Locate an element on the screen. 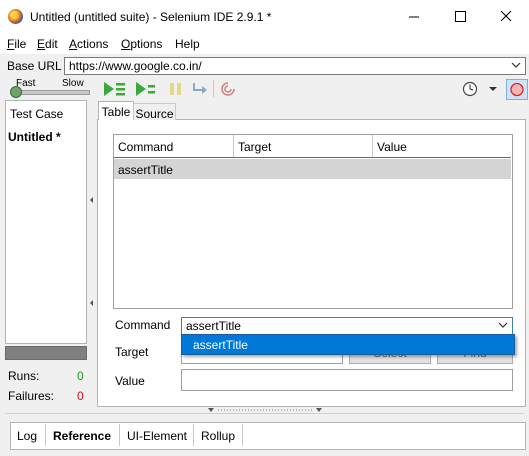 The image size is (529, 456). menu-actions: Actions is located at coordinates (88, 44).